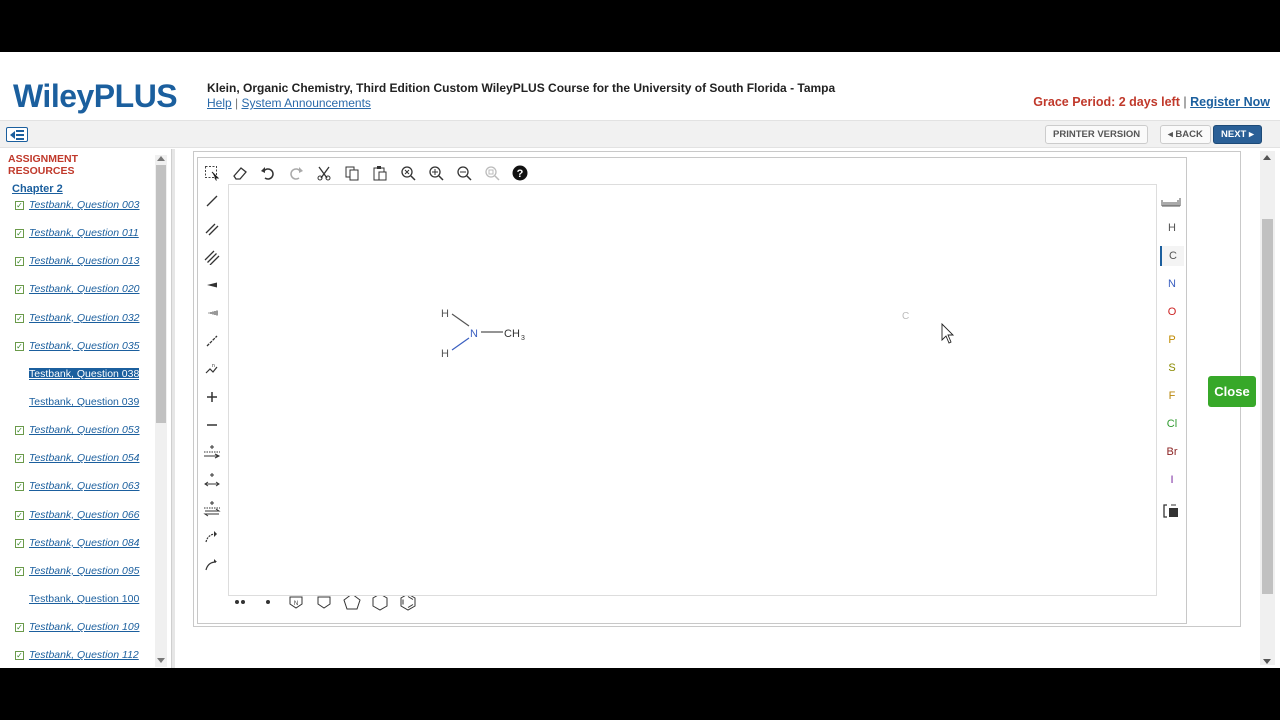  Describe the element at coordinates (77, 297) in the screenshot. I see `question-list-item: ✓ Testbank, Question 020` at that location.